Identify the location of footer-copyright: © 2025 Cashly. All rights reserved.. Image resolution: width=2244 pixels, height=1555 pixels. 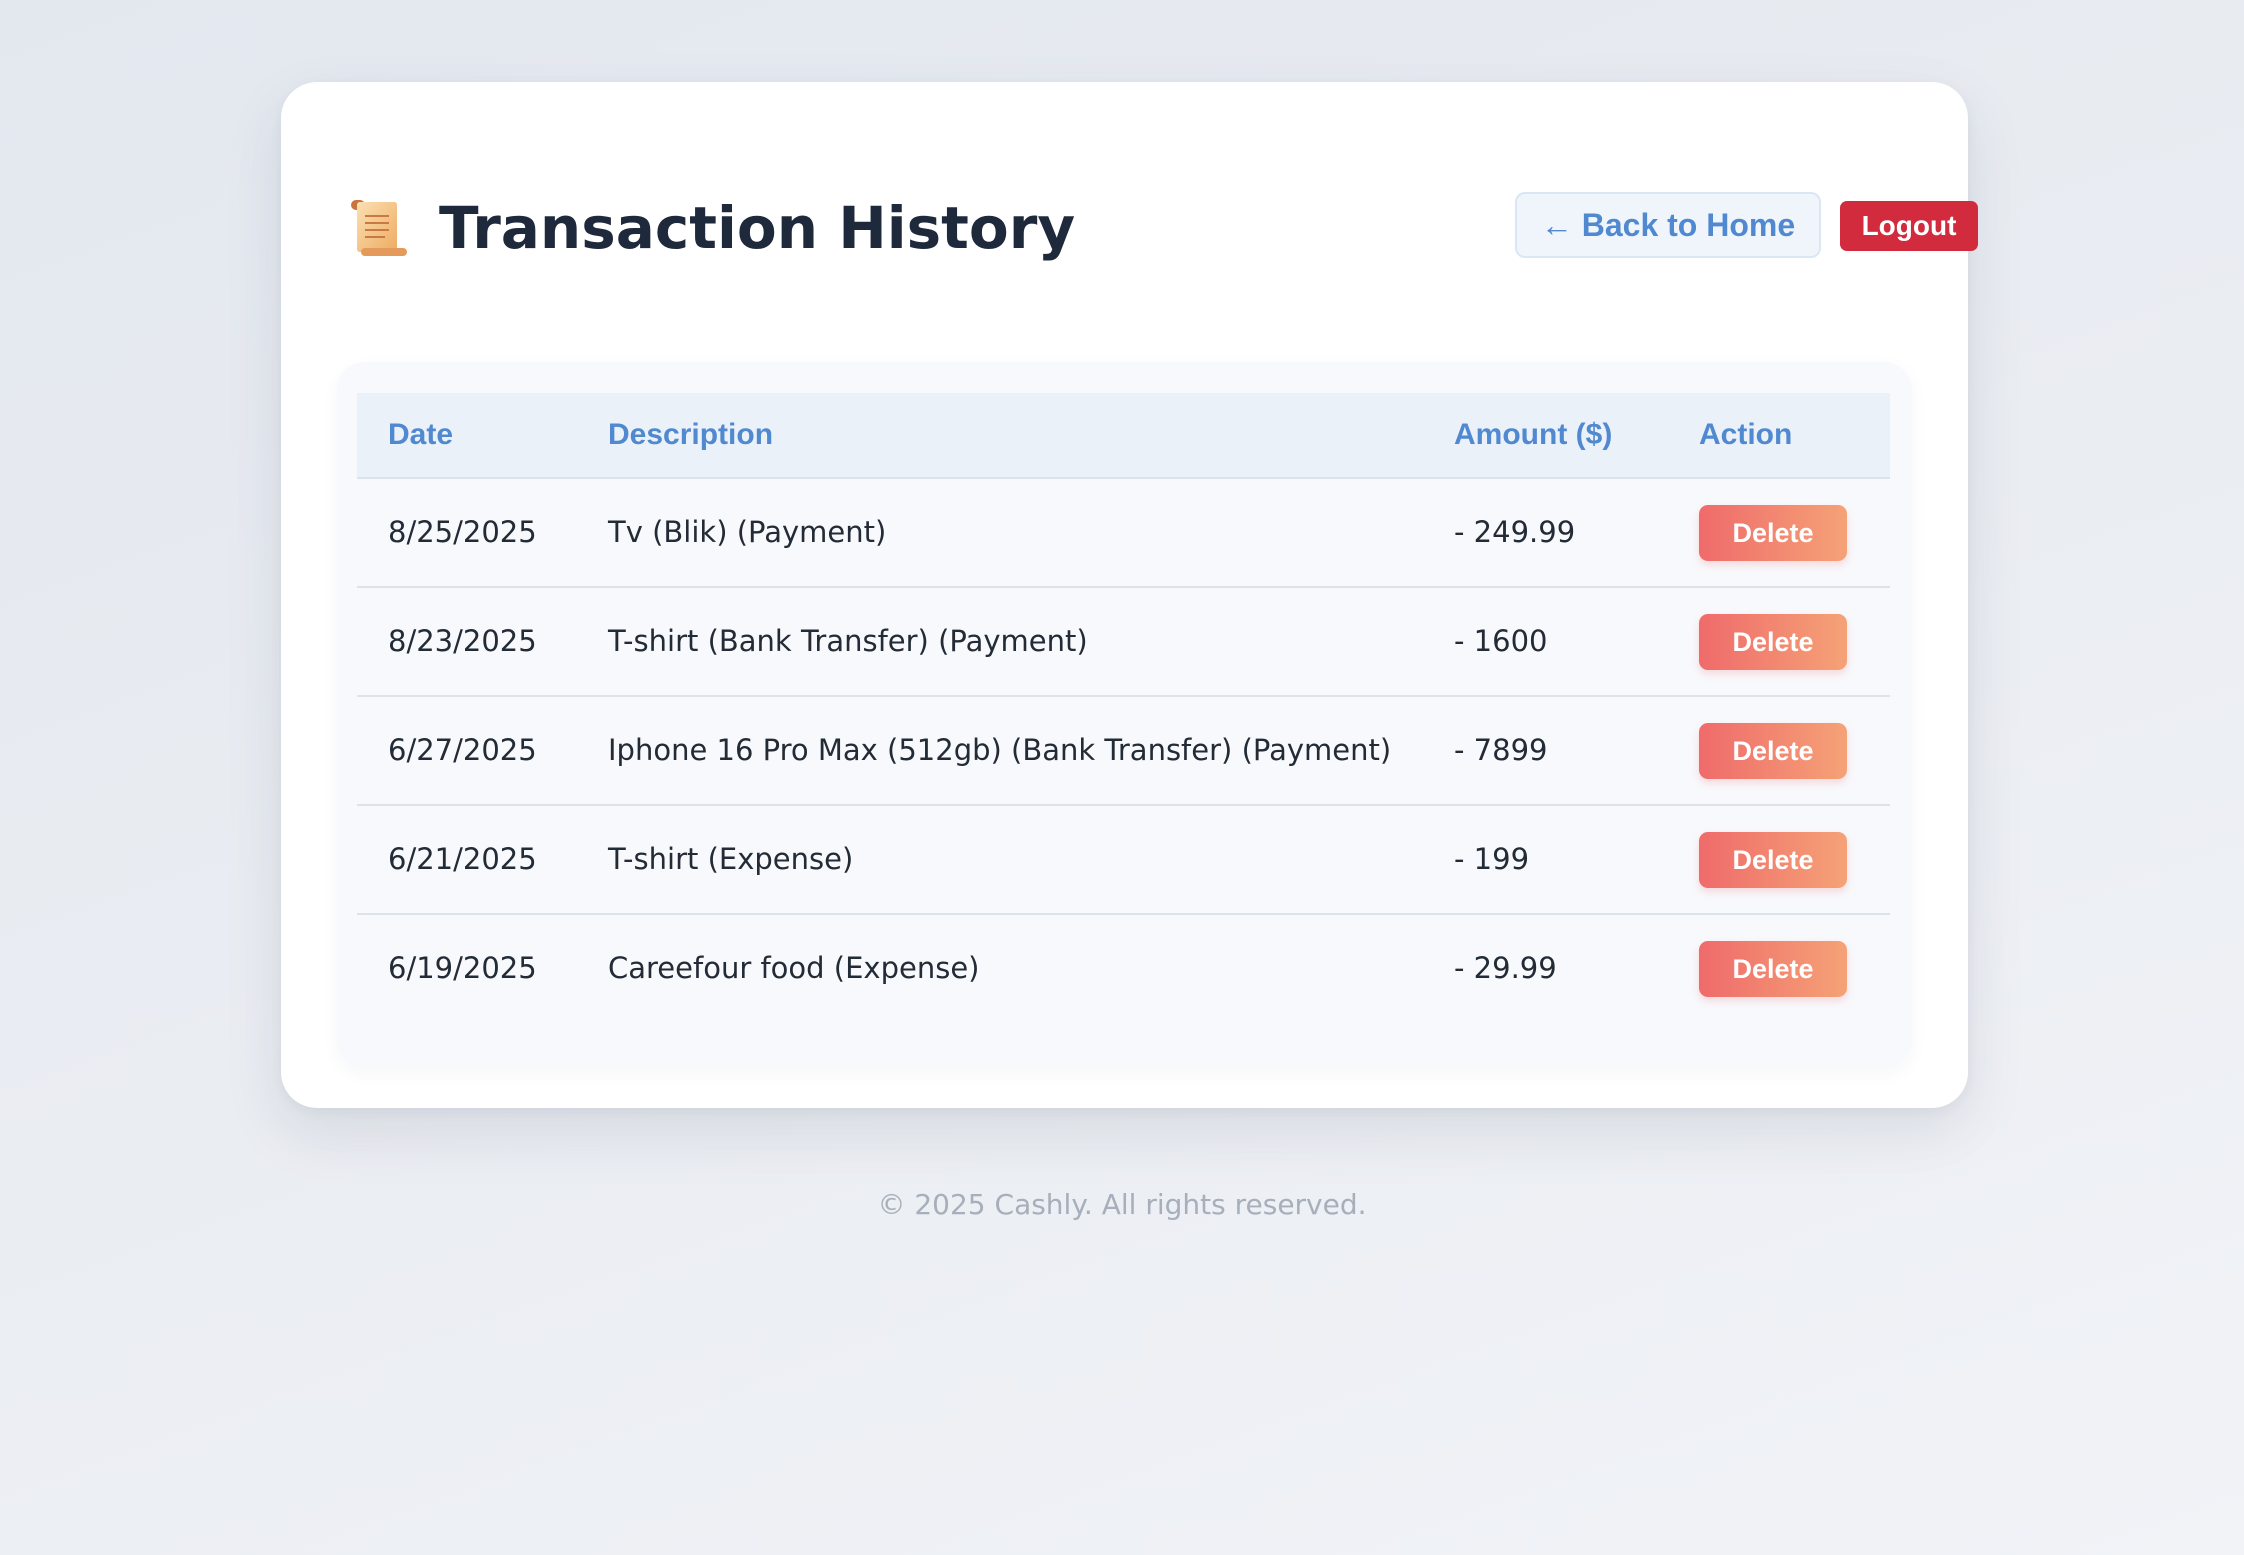
(1122, 1204).